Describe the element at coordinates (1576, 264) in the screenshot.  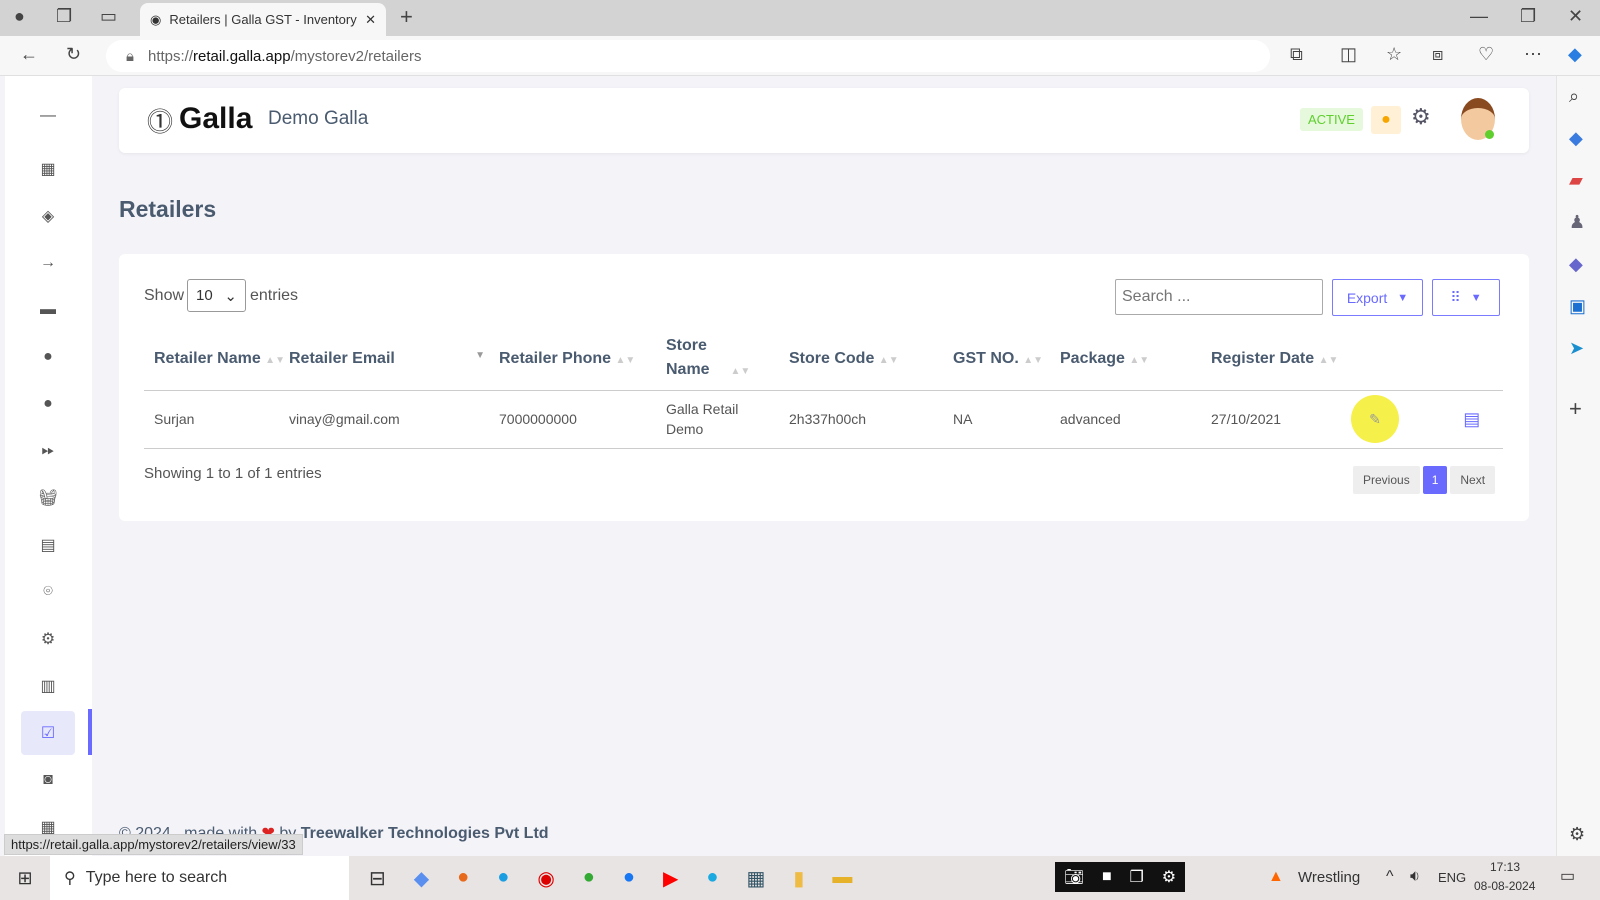
I see `office-icon: ◆` at that location.